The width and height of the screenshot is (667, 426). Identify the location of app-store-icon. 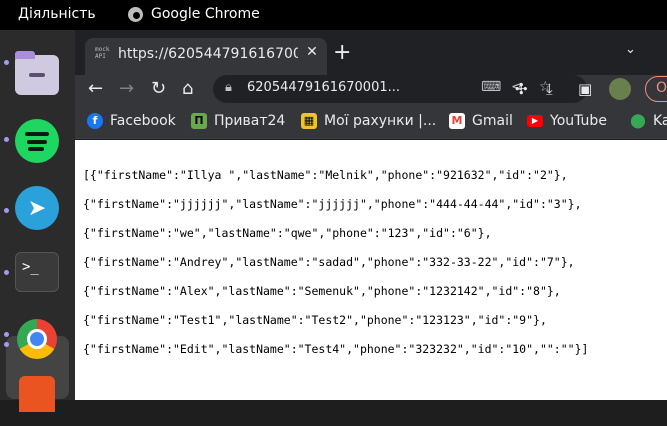
(37, 394).